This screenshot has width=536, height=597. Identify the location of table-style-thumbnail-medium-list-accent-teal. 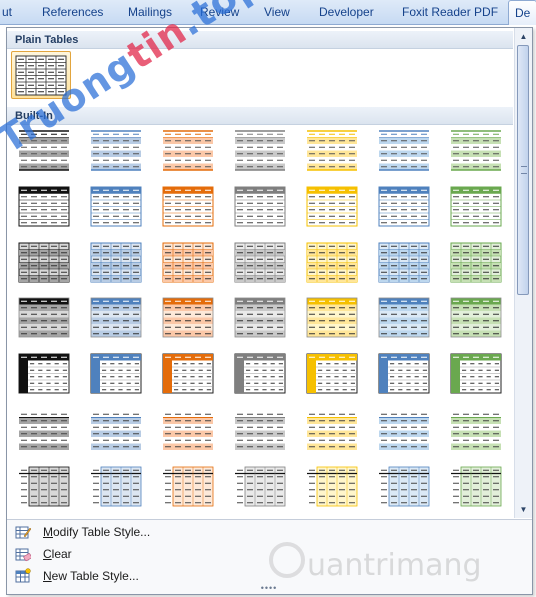
(405, 374).